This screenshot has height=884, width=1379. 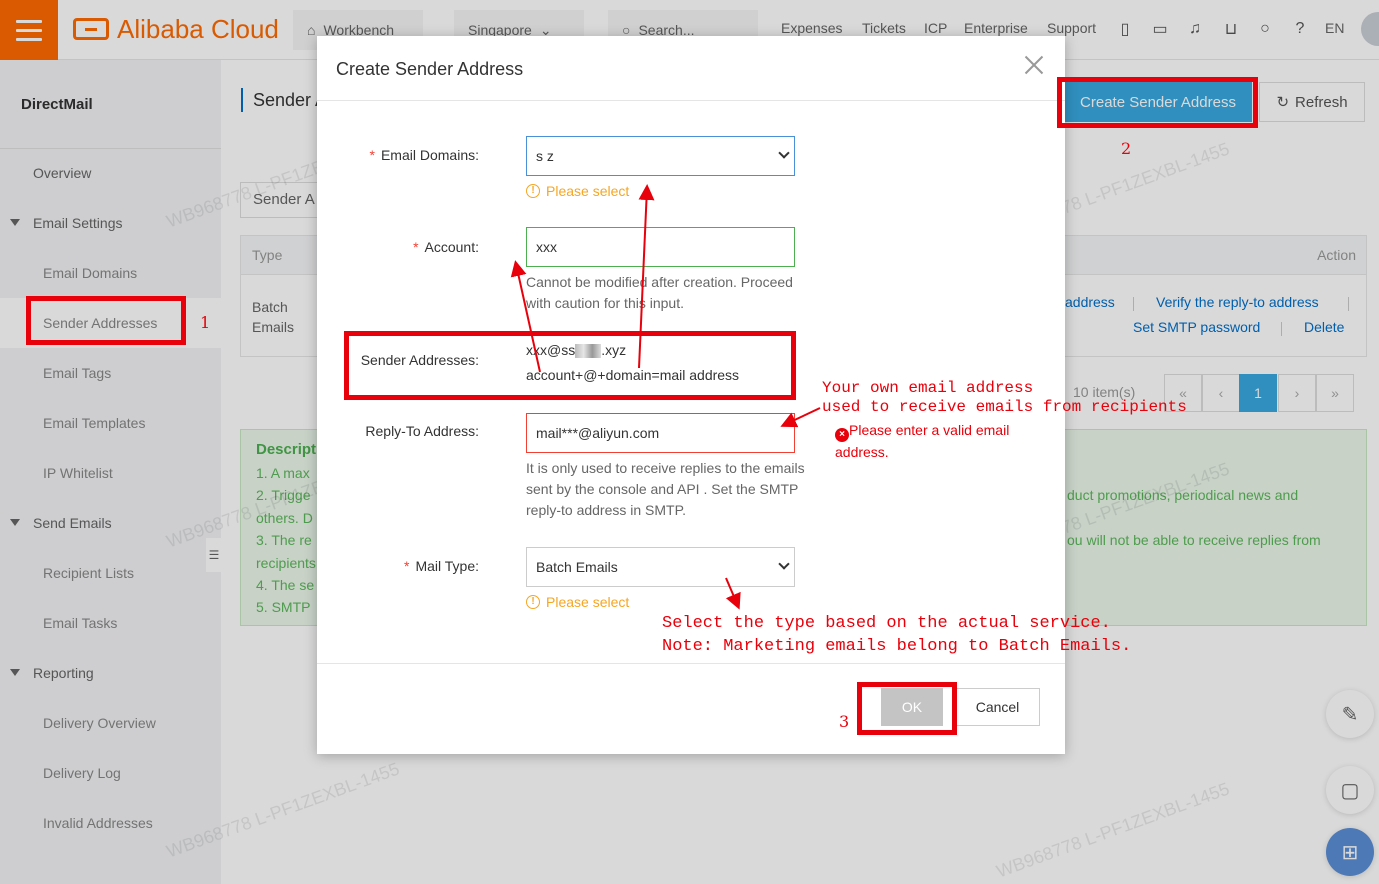 What do you see at coordinates (106, 320) in the screenshot?
I see `highlight-sender-addresses` at bounding box center [106, 320].